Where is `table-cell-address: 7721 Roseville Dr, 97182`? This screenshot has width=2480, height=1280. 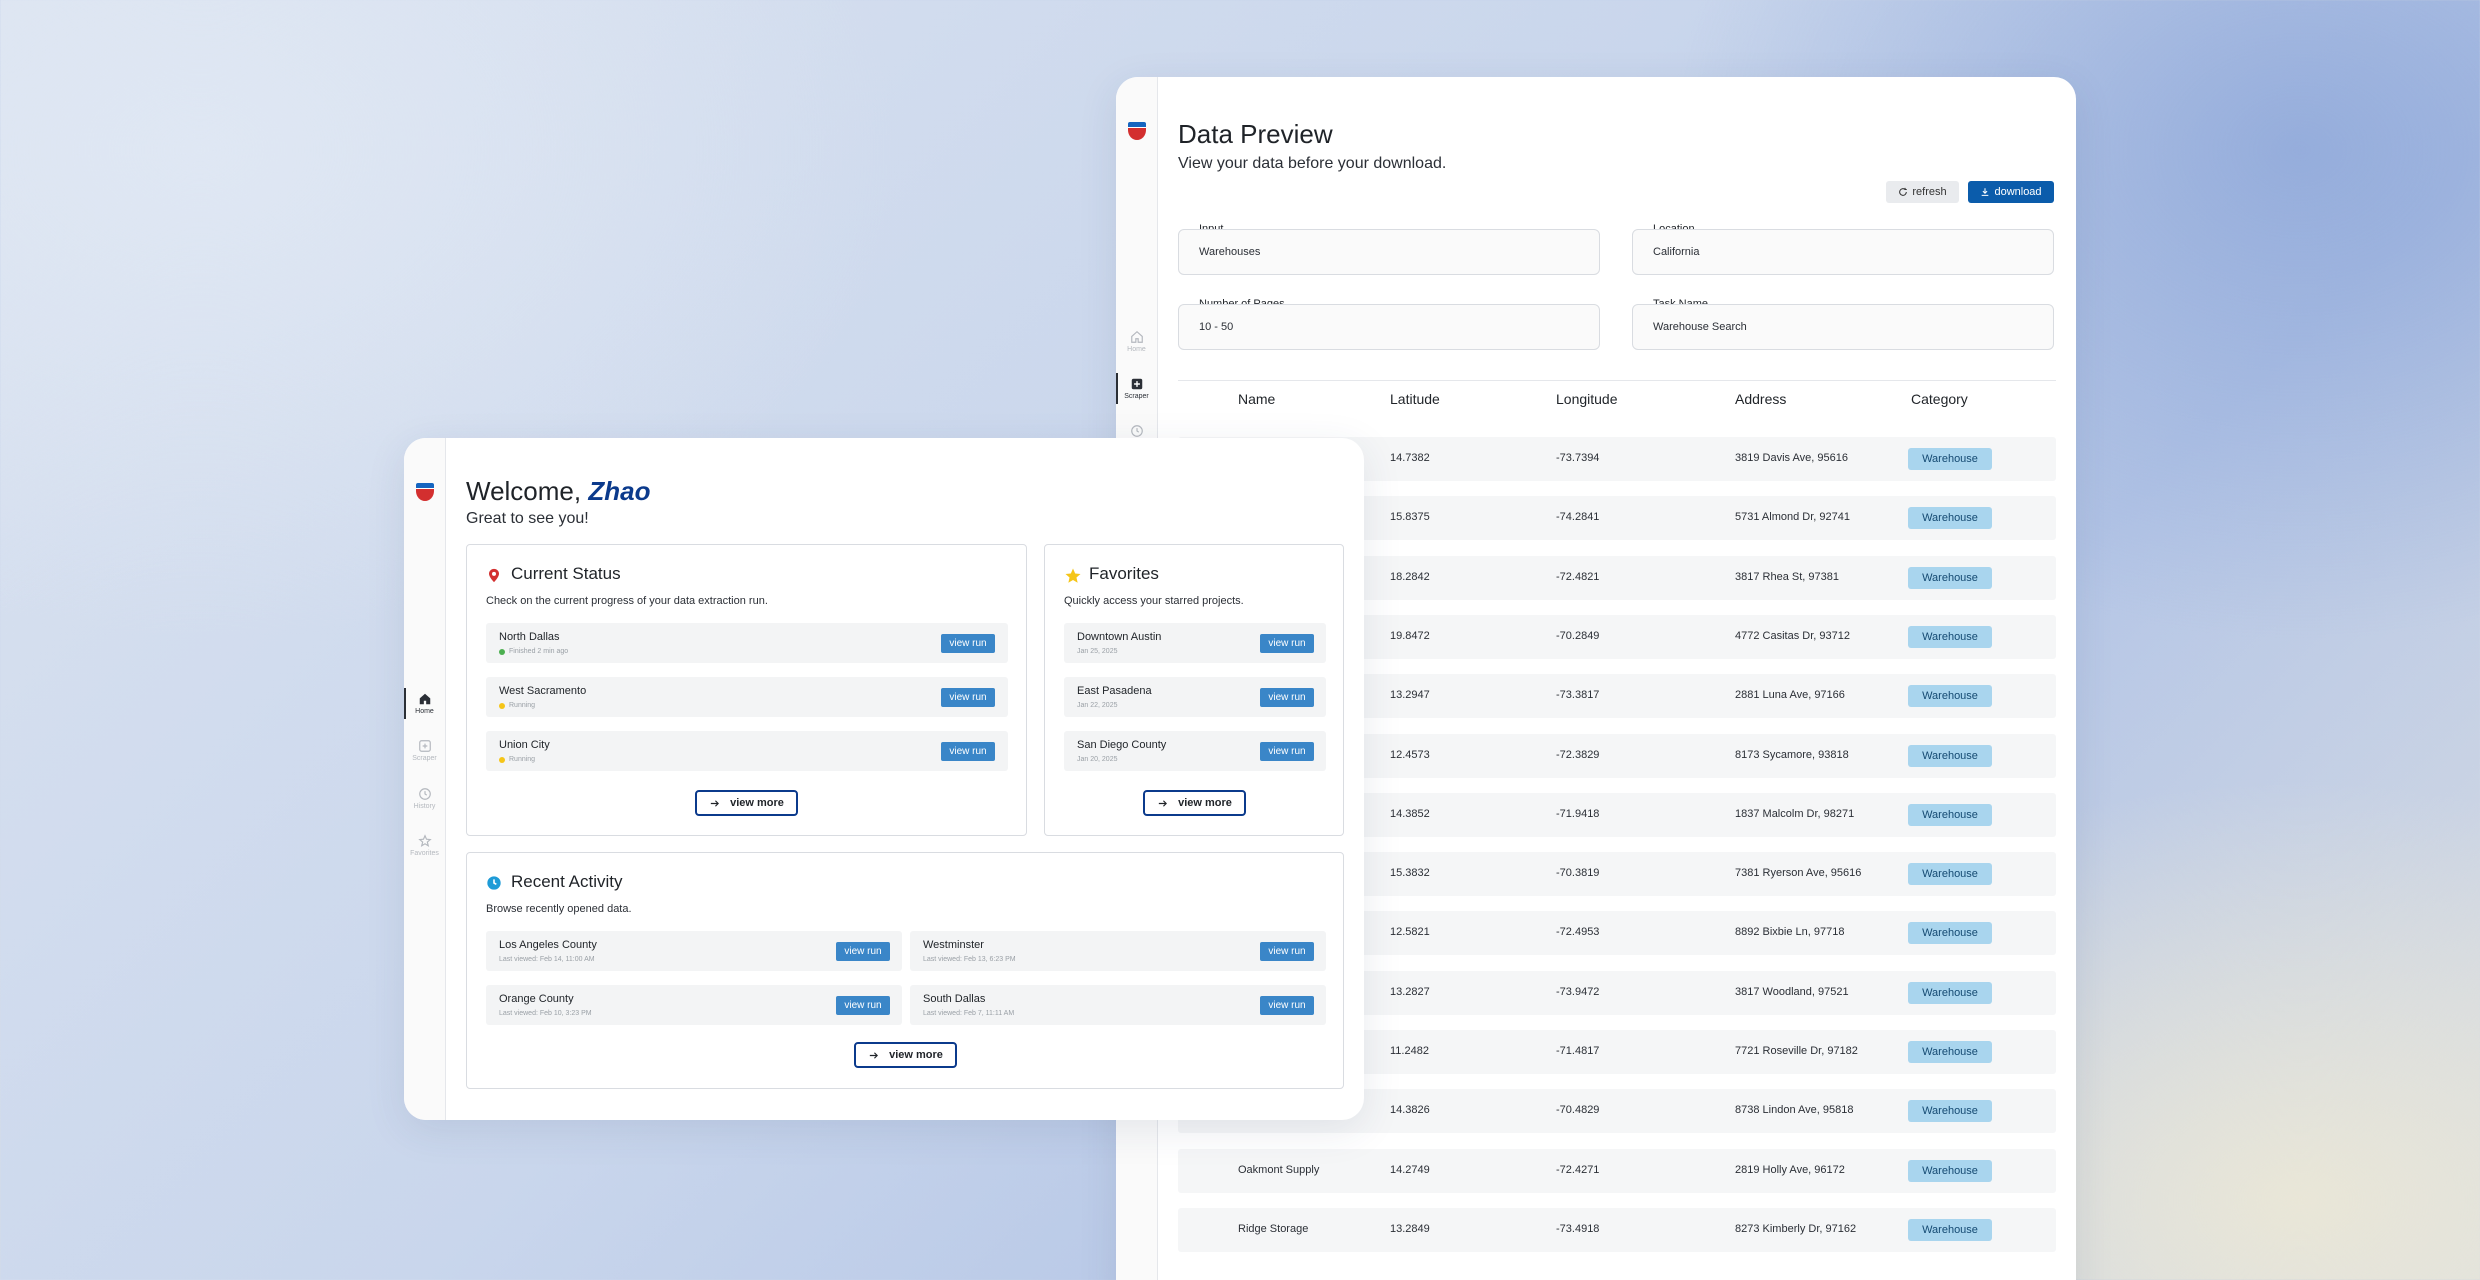 table-cell-address: 7721 Roseville Dr, 97182 is located at coordinates (1796, 1051).